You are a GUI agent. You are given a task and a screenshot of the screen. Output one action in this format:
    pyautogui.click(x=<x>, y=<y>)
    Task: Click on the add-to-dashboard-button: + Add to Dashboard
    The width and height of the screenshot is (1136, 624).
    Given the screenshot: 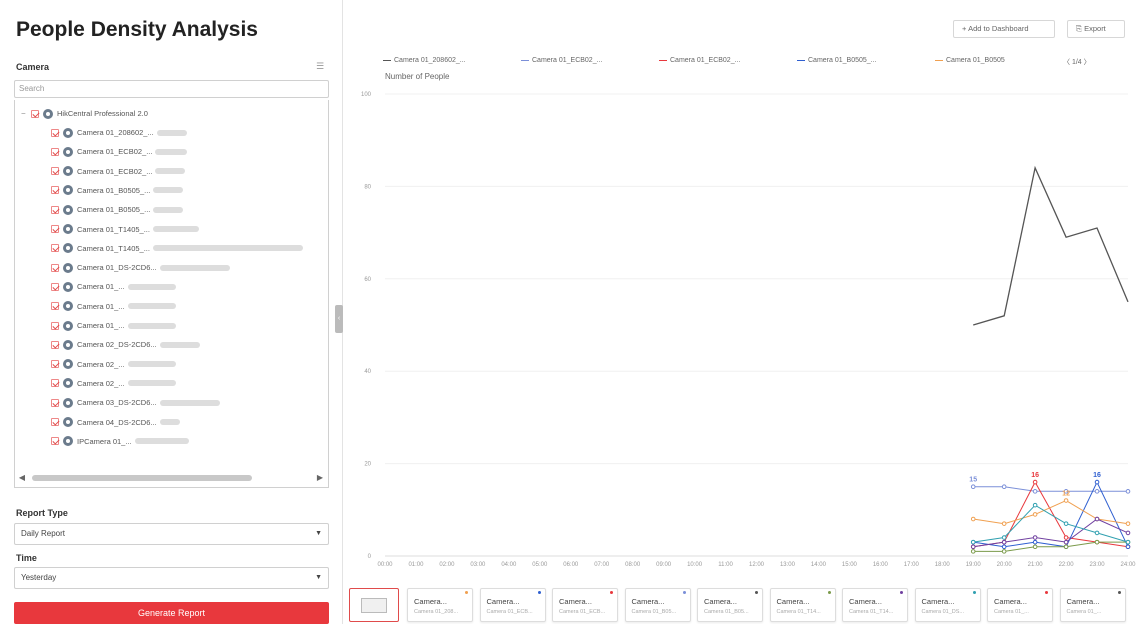 What is the action you would take?
    pyautogui.click(x=1004, y=29)
    